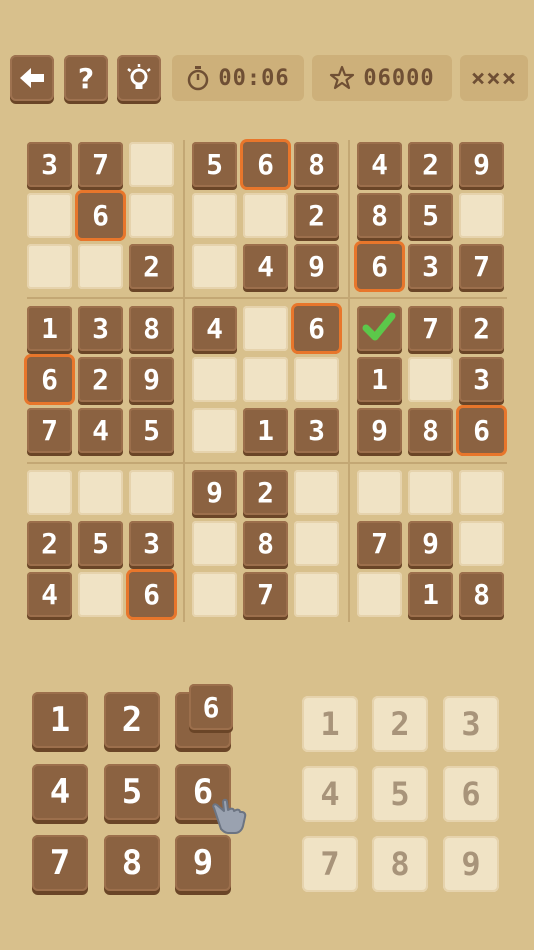  Describe the element at coordinates (203, 863) in the screenshot. I see `number-key: 9` at that location.